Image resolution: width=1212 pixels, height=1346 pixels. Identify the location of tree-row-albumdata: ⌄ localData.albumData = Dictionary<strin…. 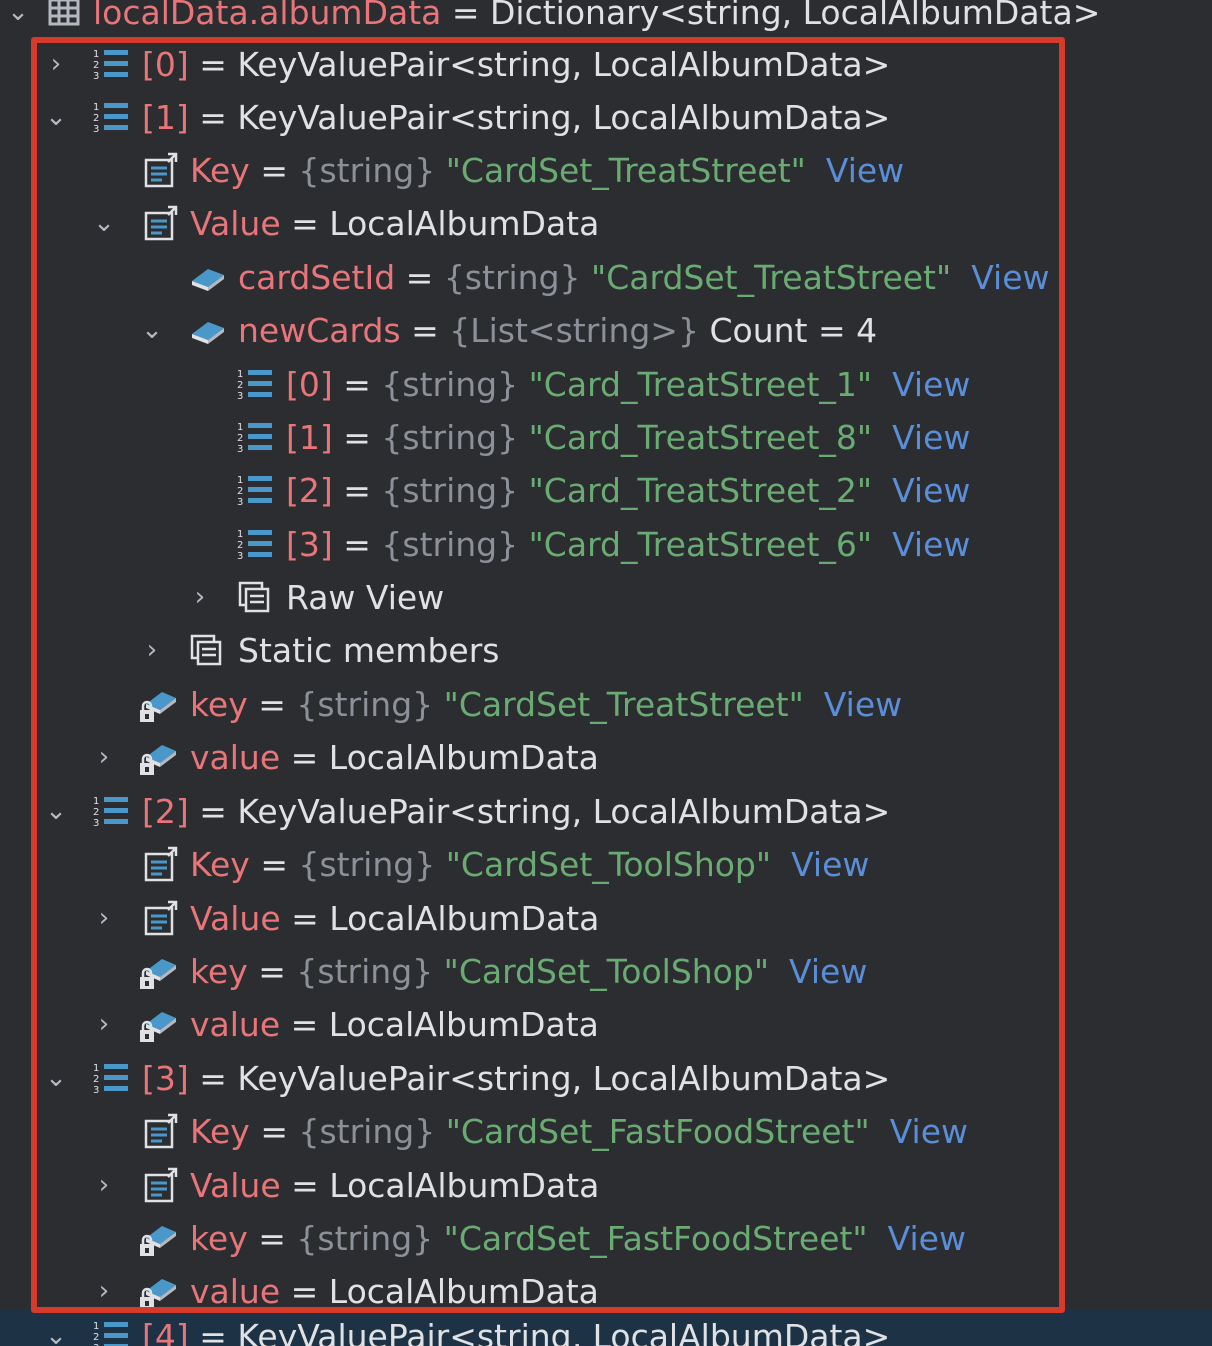
(606, 19).